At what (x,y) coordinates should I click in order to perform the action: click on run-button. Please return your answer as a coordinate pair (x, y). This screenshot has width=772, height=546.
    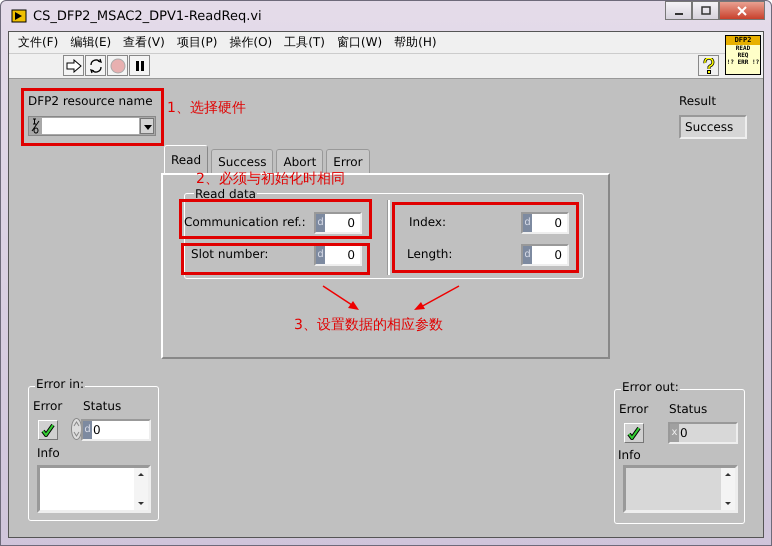
    Looking at the image, I should click on (73, 65).